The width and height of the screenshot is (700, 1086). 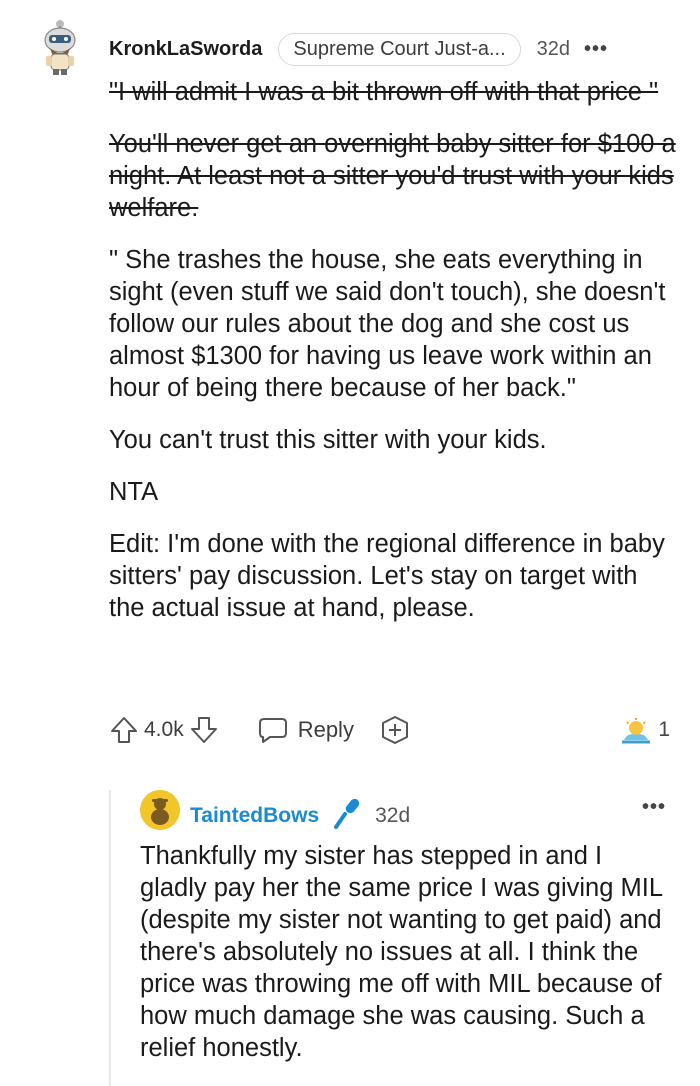 I want to click on comment-username: KronkLaSworda, so click(x=185, y=49).